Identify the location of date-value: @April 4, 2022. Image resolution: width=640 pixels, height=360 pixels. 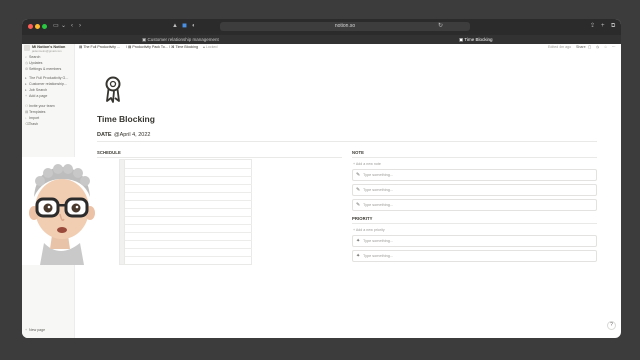
(132, 135).